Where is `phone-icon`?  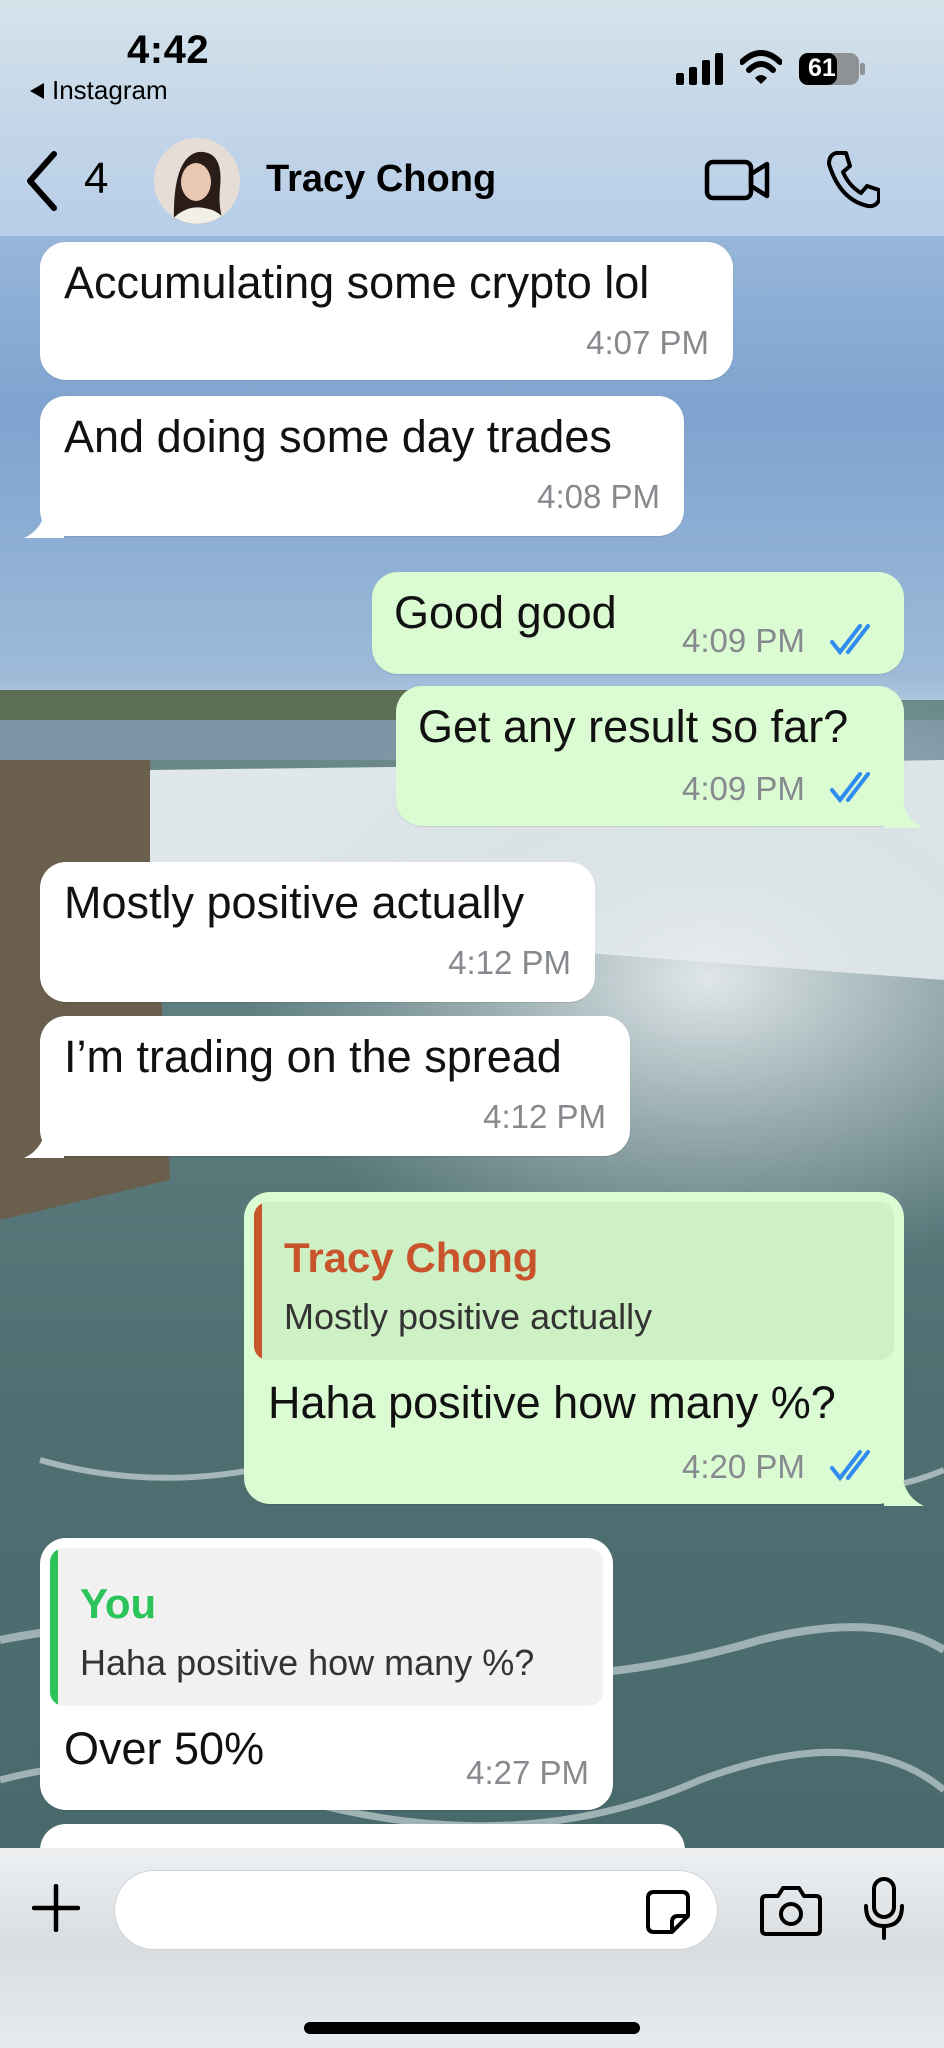 phone-icon is located at coordinates (852, 179).